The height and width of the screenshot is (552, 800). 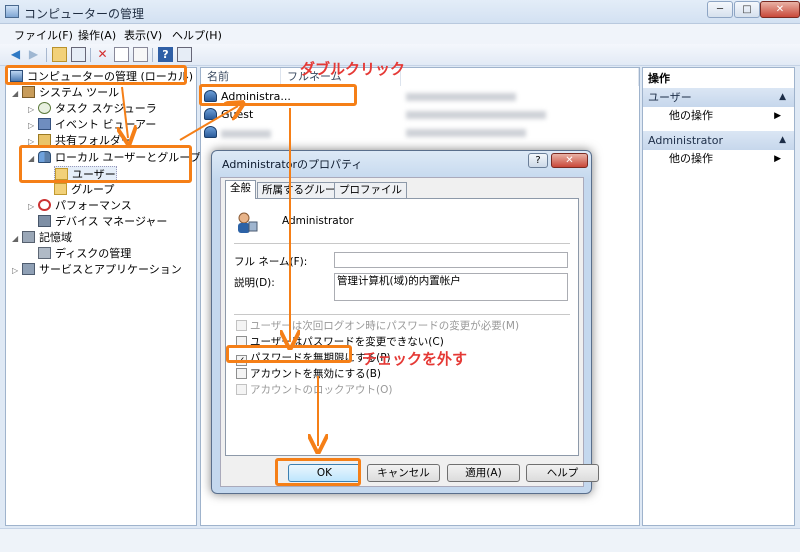 I want to click on arrow-local-users-to-admin-row, so click(x=208, y=123).